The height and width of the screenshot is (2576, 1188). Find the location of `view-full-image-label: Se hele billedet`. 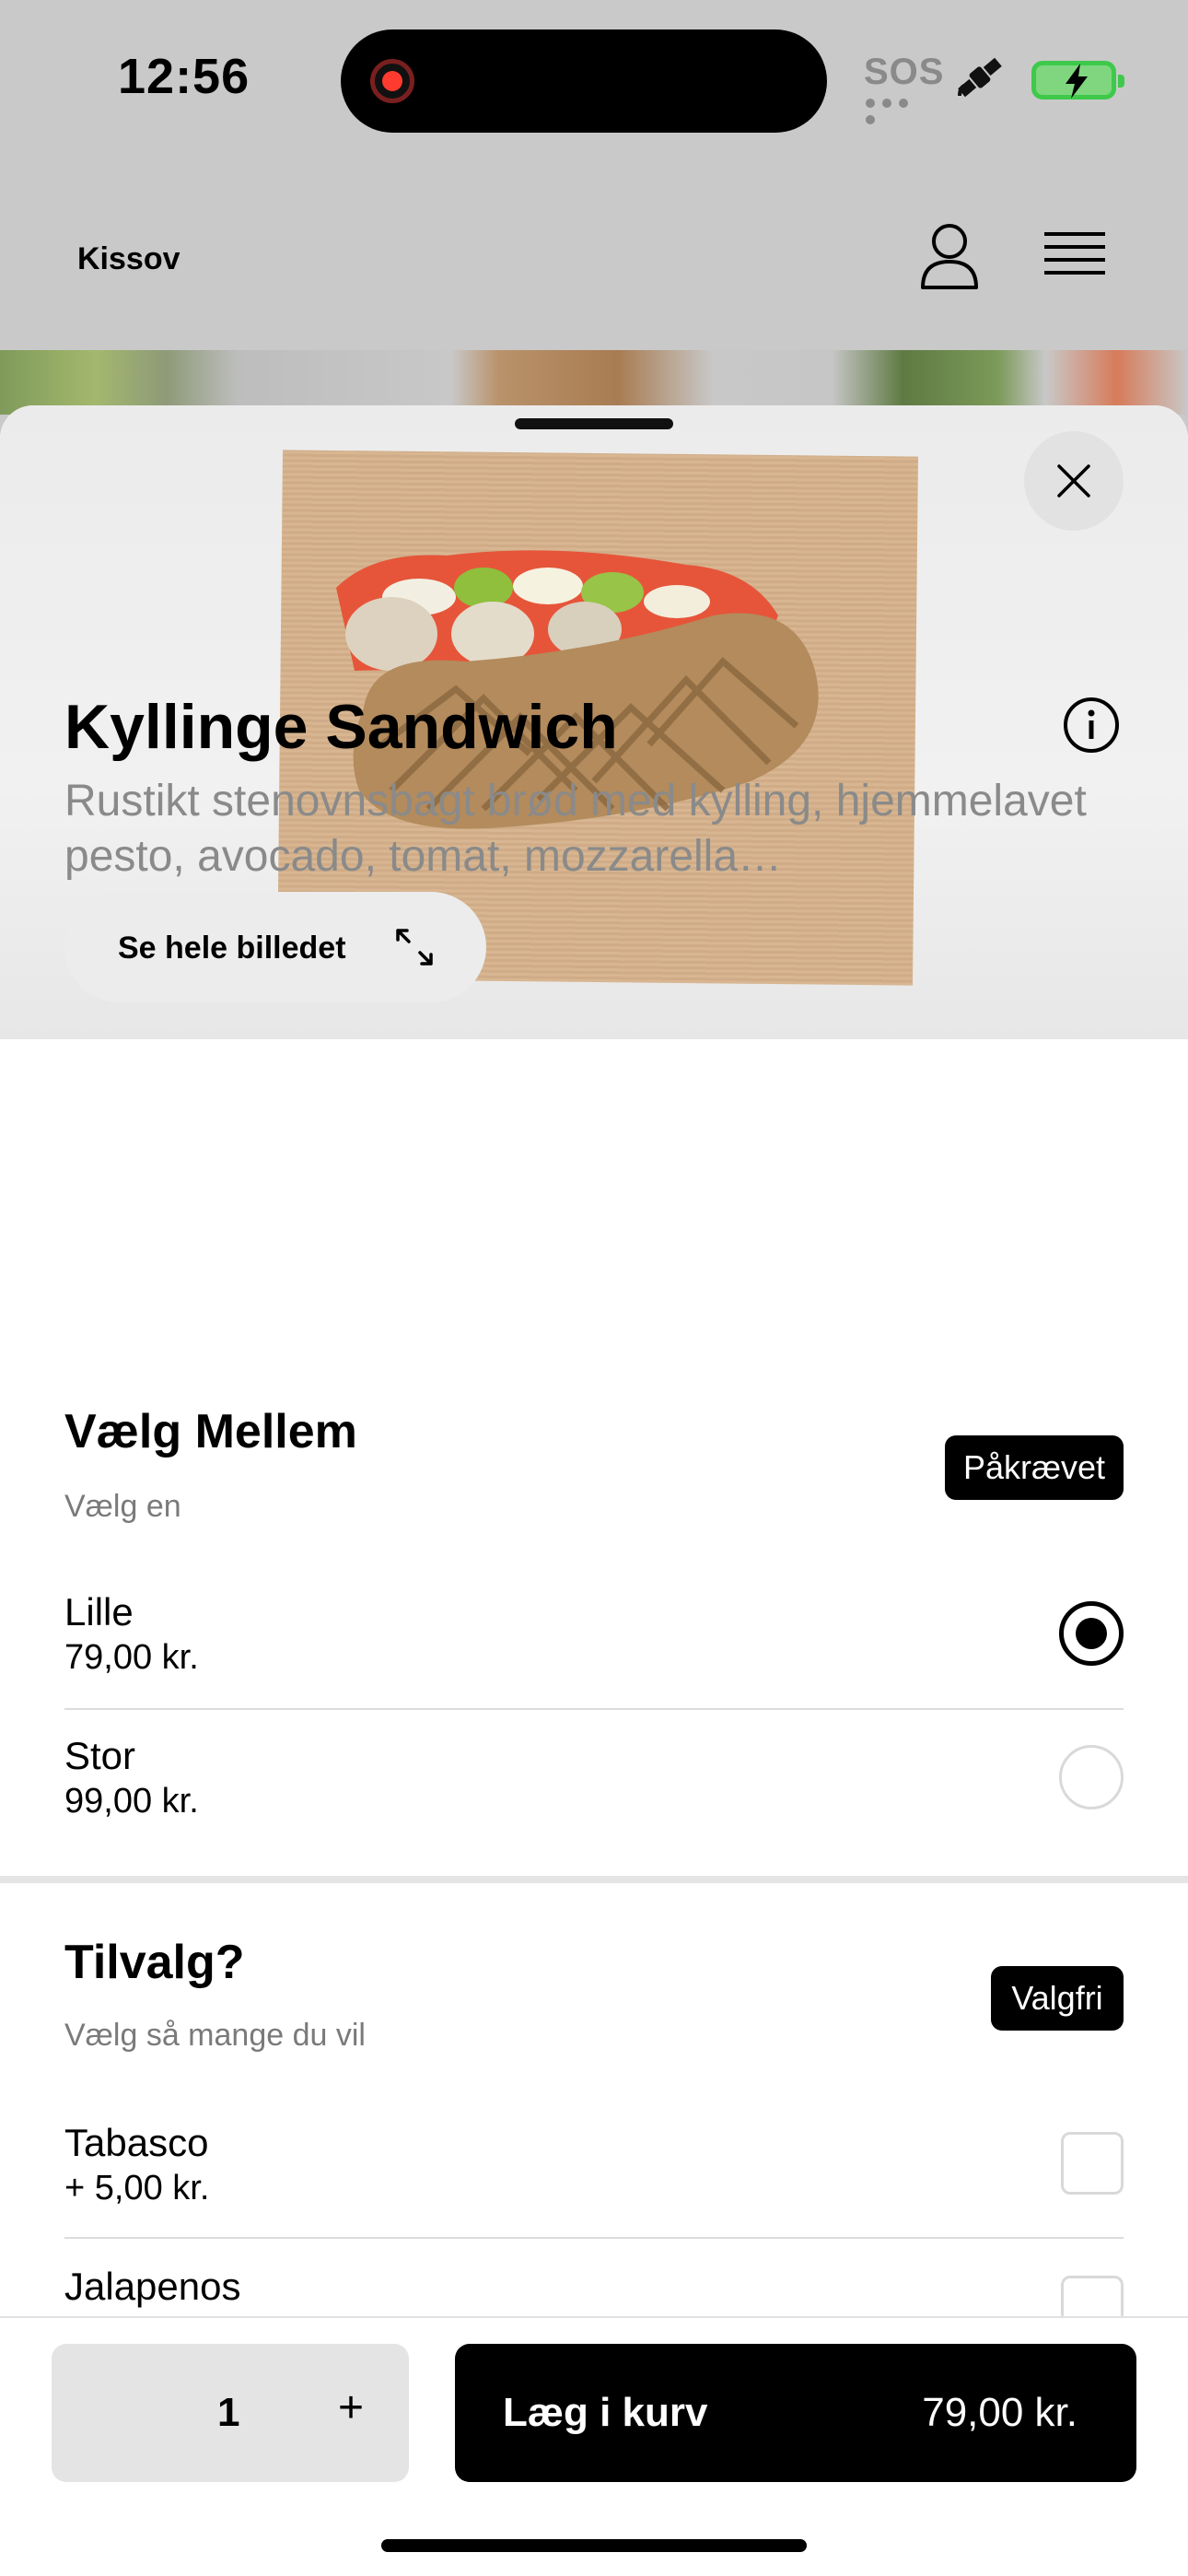

view-full-image-label: Se hele billedet is located at coordinates (232, 949).